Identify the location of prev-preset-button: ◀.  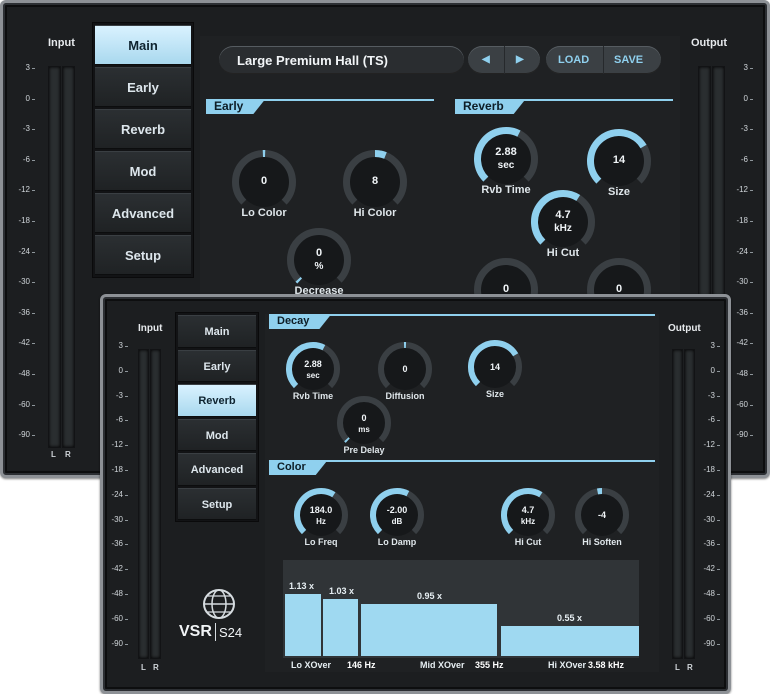
(486, 59).